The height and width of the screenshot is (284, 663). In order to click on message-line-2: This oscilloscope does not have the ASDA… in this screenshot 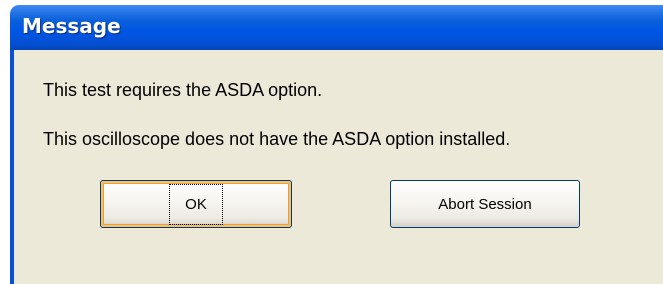, I will do `click(277, 139)`.